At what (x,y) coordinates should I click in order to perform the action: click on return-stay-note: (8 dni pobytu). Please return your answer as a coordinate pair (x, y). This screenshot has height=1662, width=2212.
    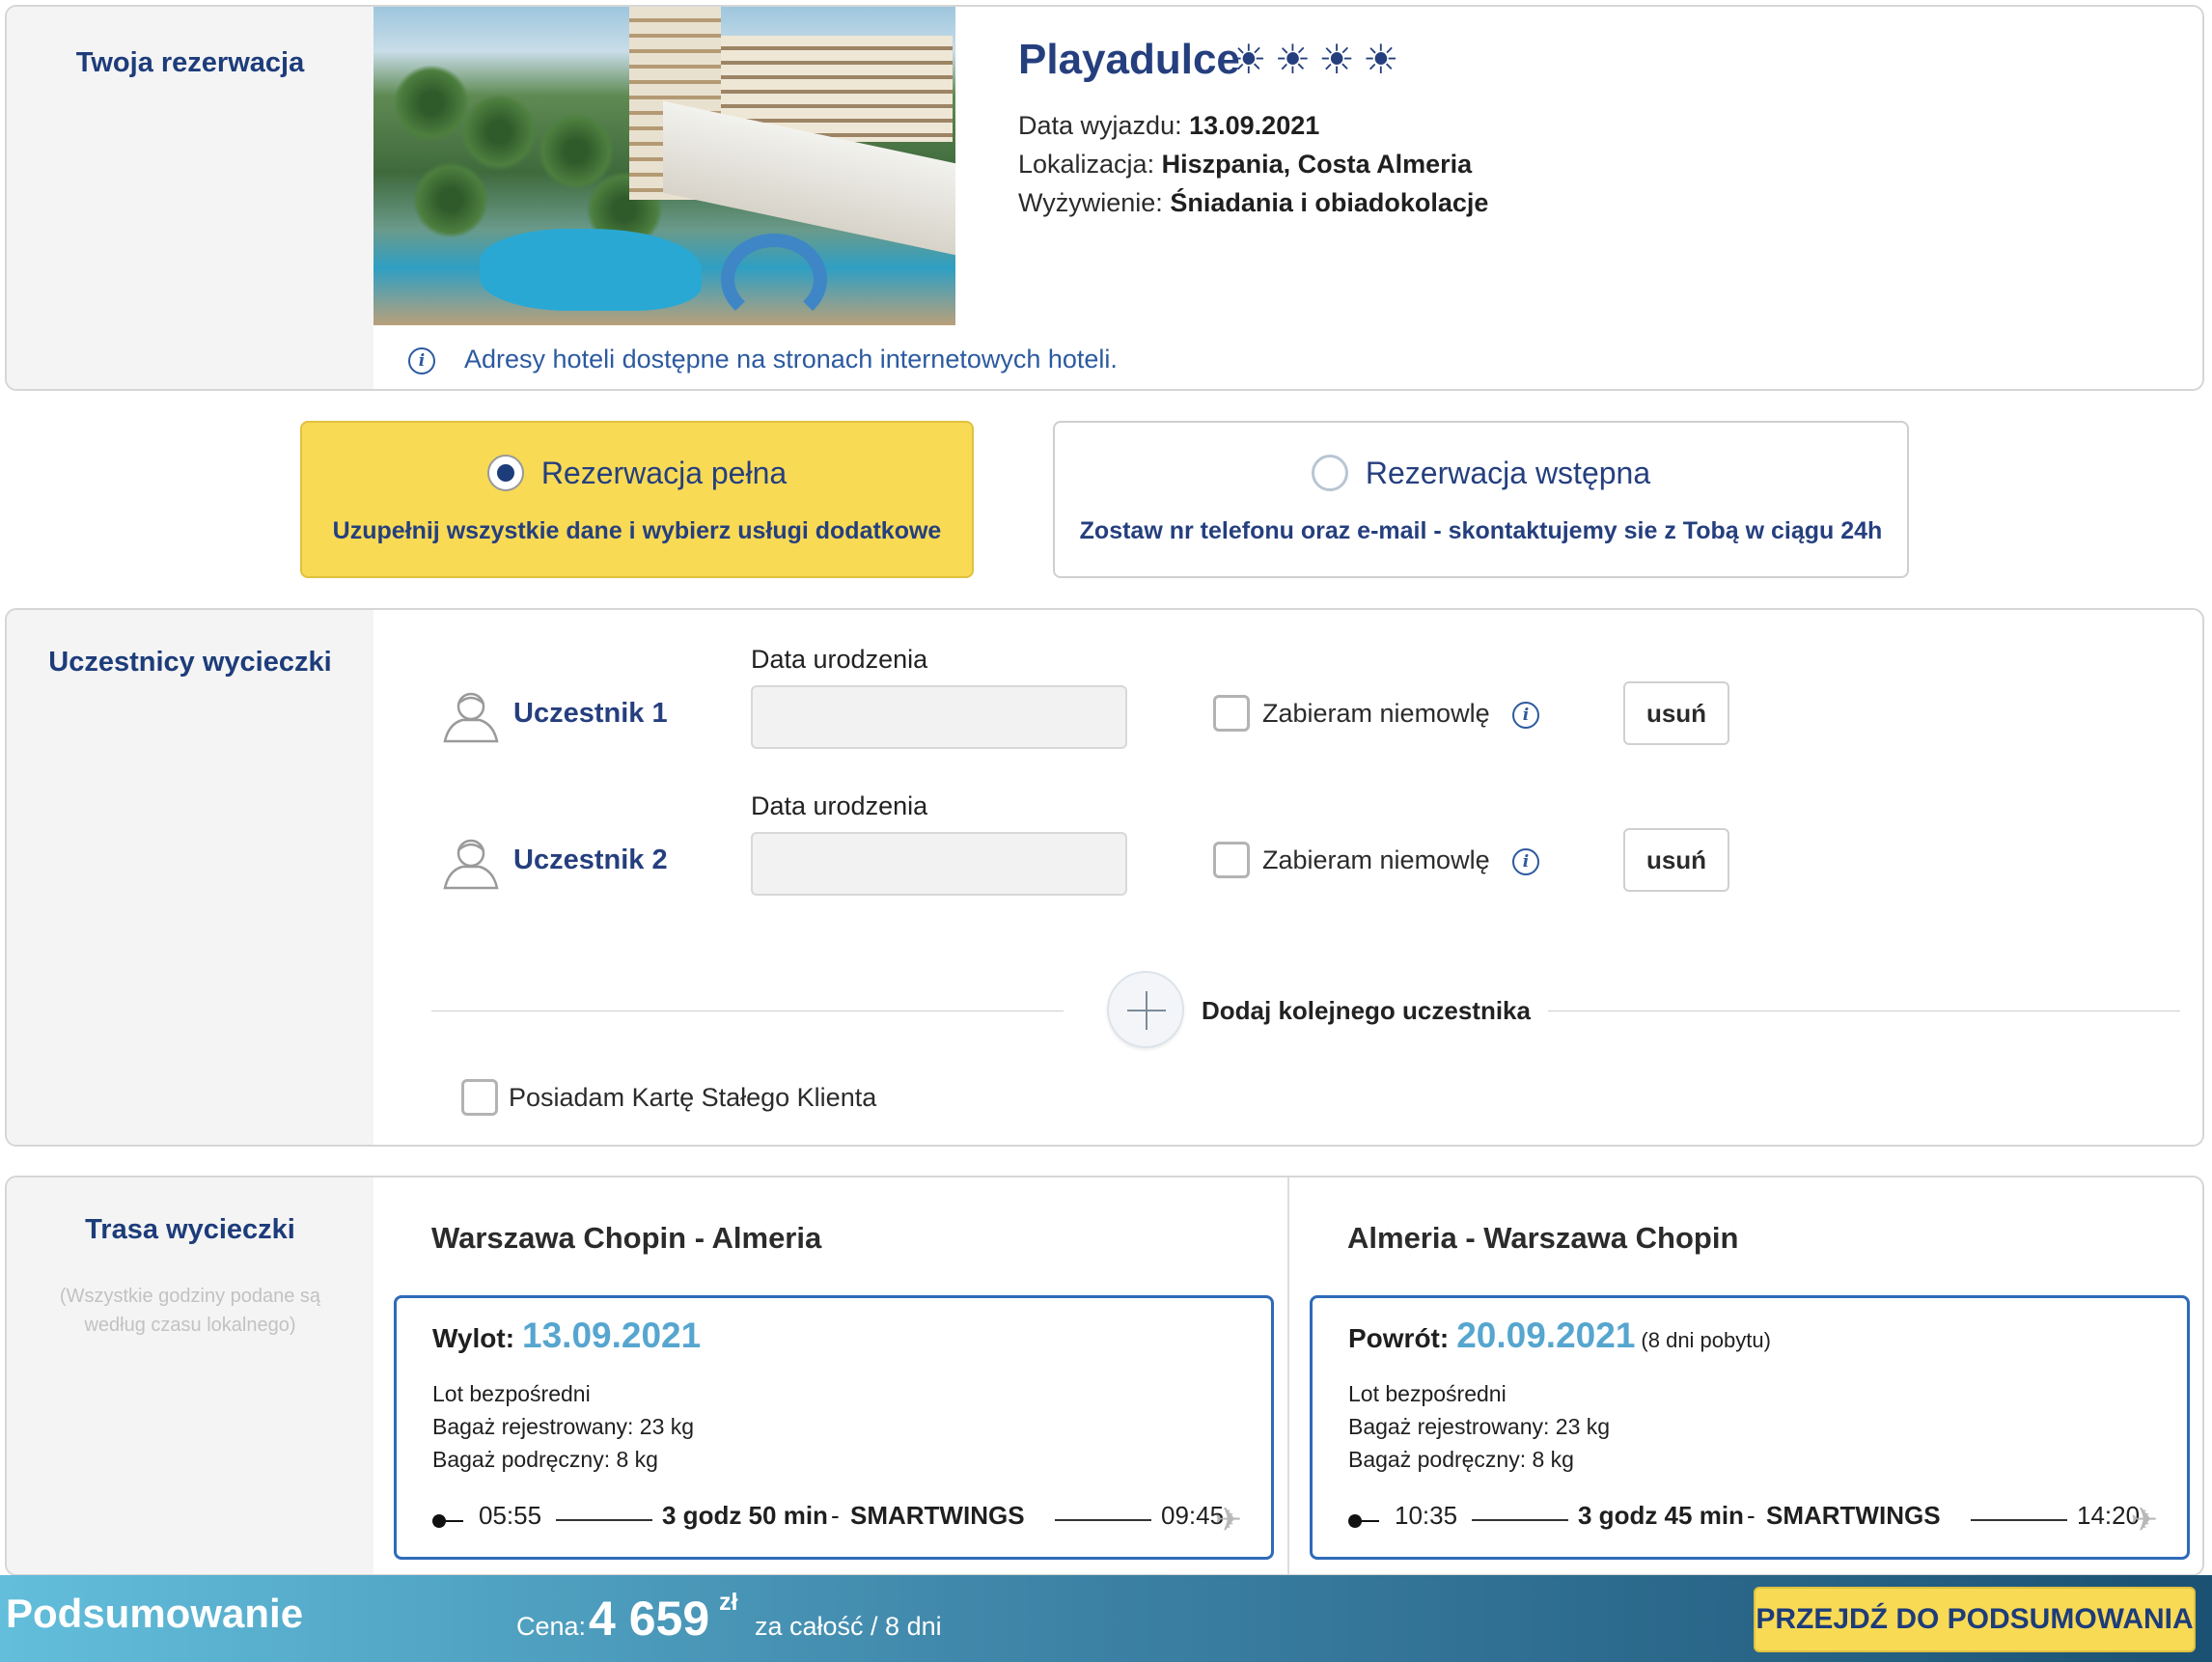
    Looking at the image, I should click on (1706, 1340).